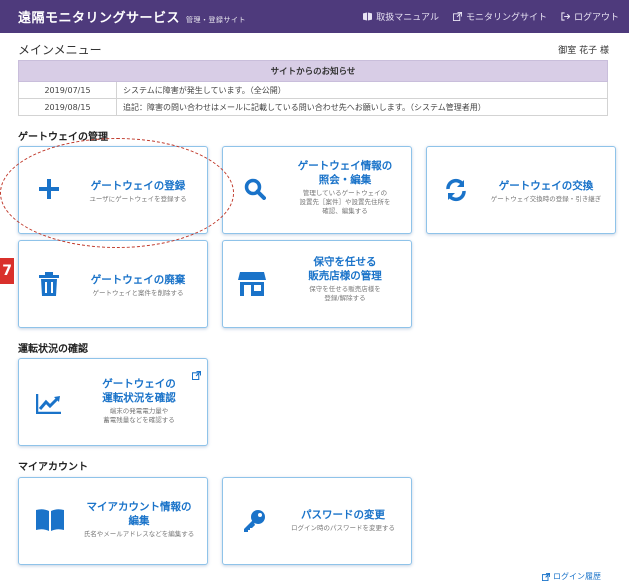 The height and width of the screenshot is (582, 629). What do you see at coordinates (138, 186) in the screenshot?
I see `card-title: ゲートウェイの登録` at bounding box center [138, 186].